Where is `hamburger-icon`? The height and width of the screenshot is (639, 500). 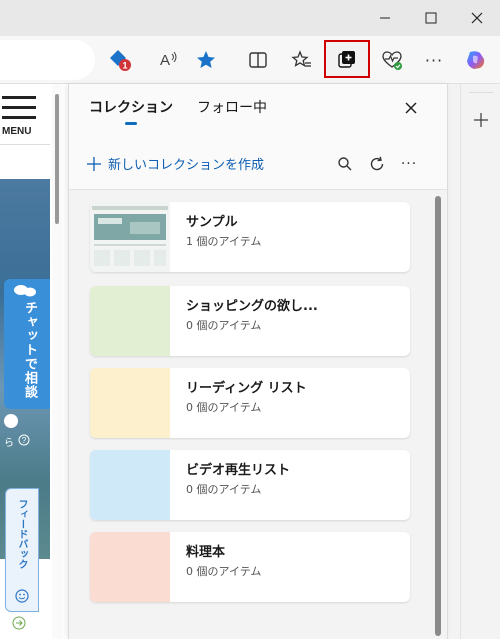 hamburger-icon is located at coordinates (19, 97).